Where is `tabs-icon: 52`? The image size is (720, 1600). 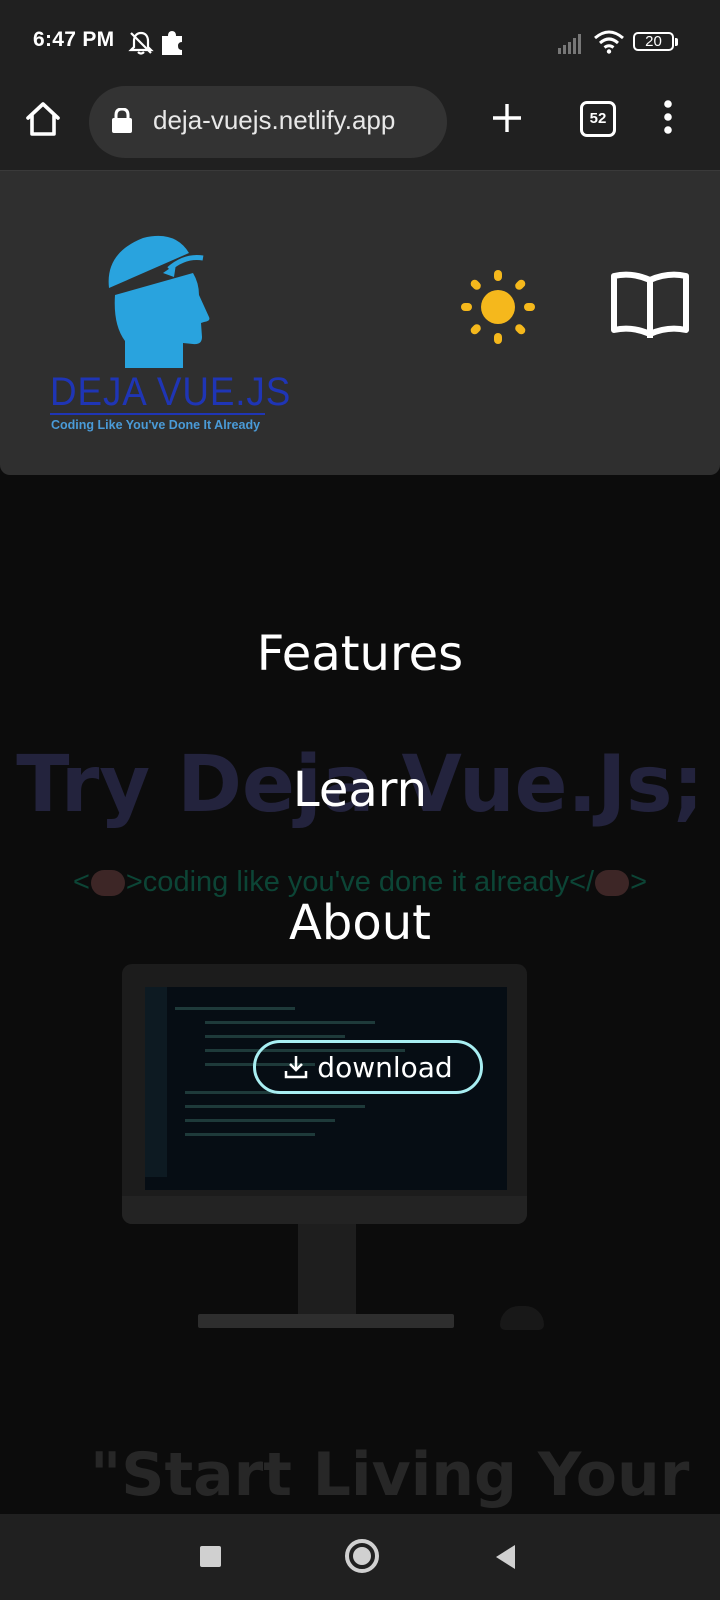
tabs-icon: 52 is located at coordinates (598, 119).